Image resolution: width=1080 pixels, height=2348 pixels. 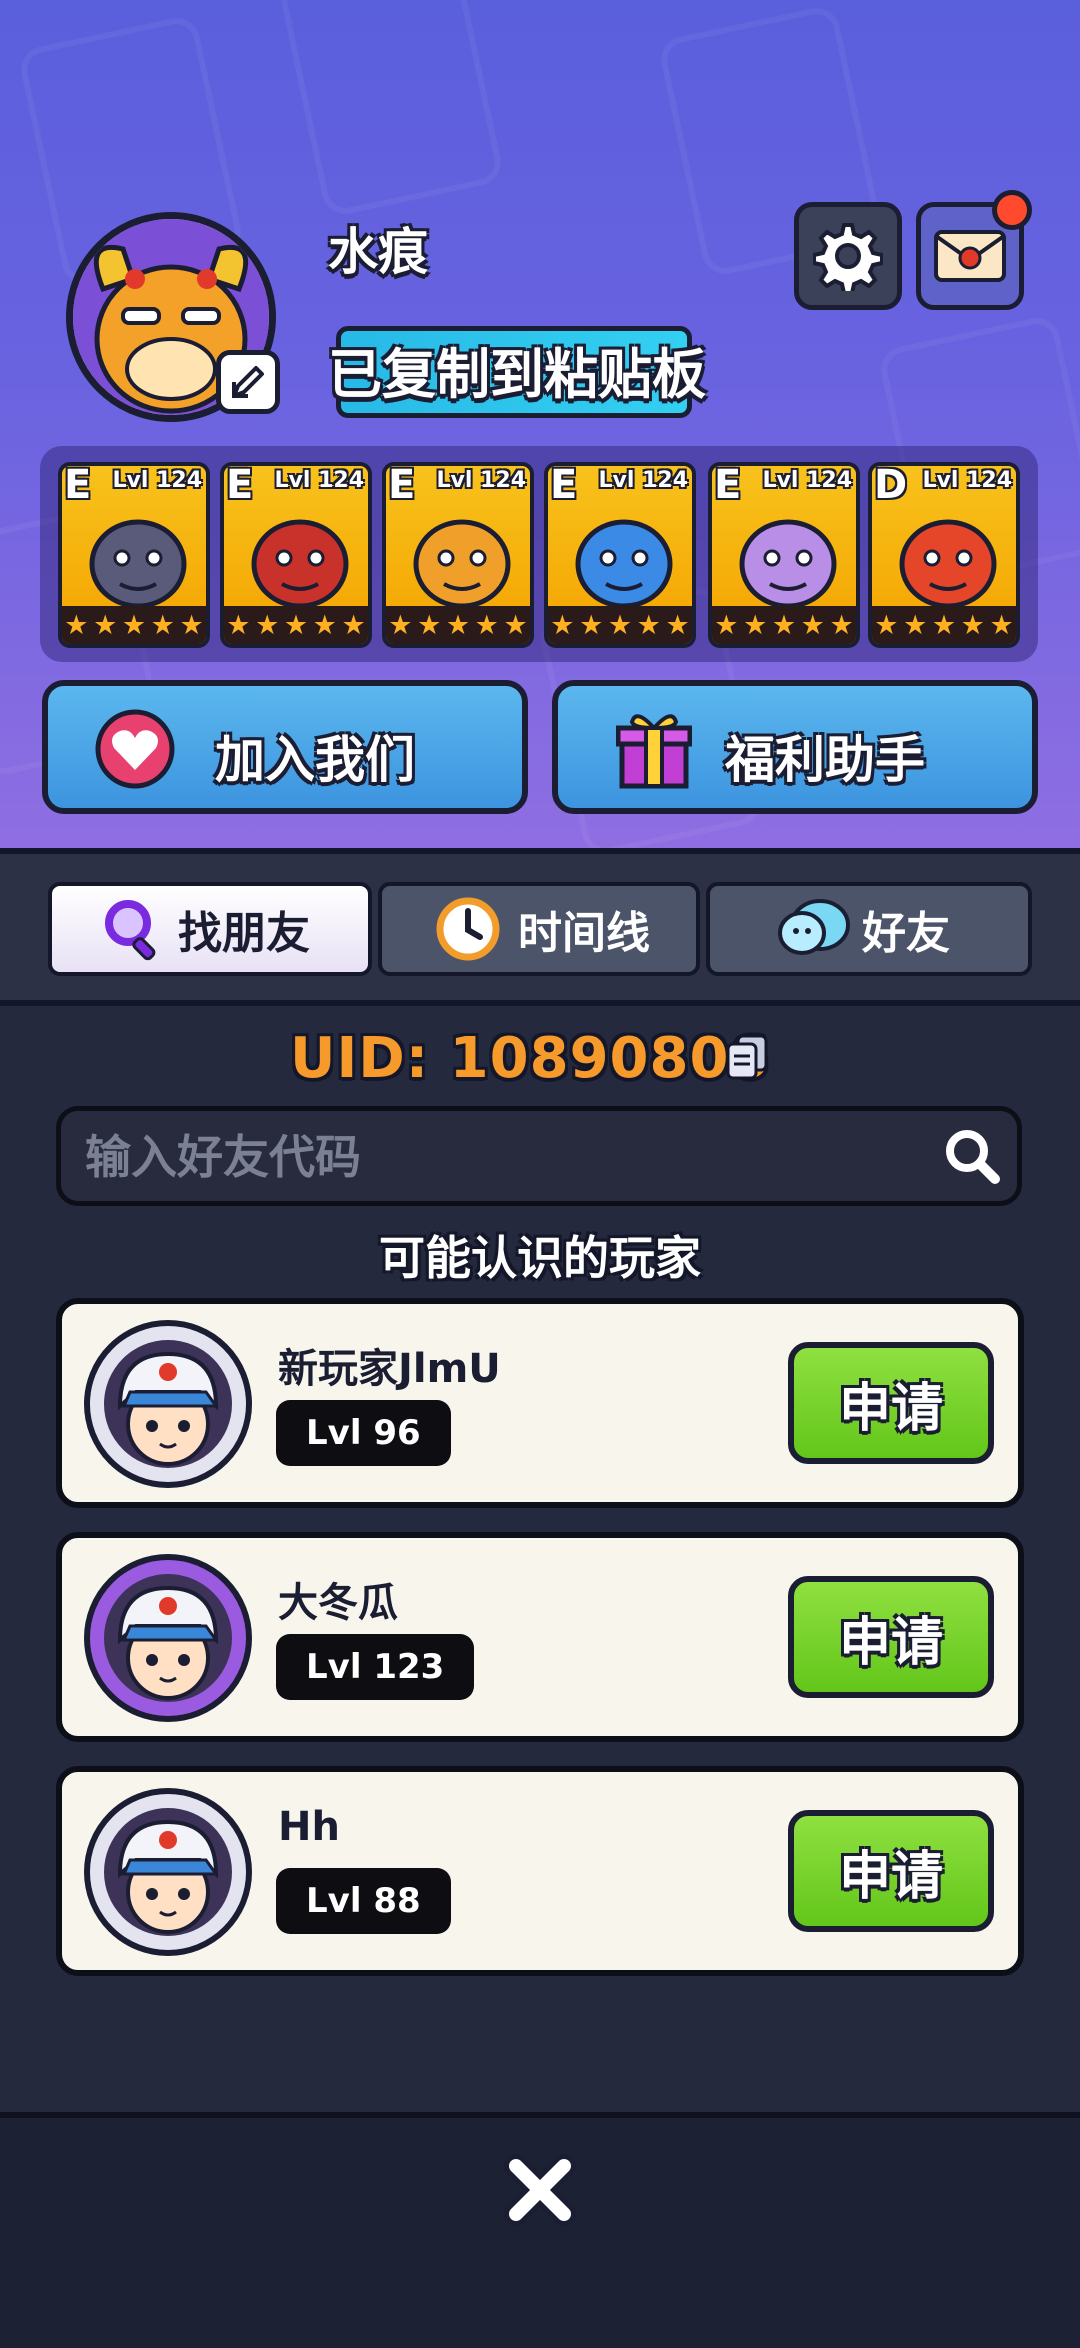 I want to click on notification-dot, so click(x=1012, y=210).